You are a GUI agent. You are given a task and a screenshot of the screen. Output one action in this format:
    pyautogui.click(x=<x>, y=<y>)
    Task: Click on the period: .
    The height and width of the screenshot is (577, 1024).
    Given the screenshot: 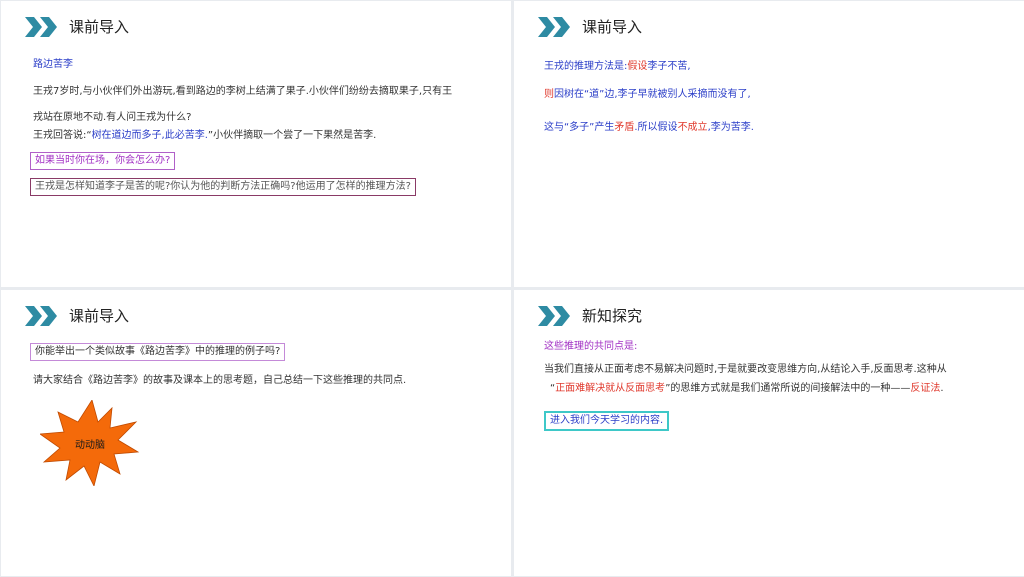 What is the action you would take?
    pyautogui.click(x=942, y=388)
    